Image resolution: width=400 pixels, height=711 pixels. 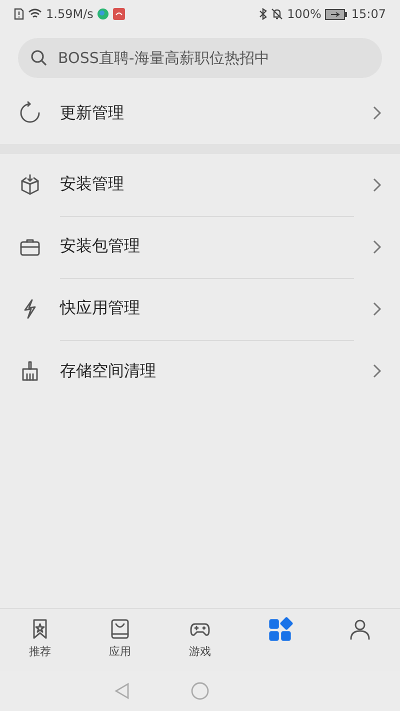 What do you see at coordinates (200, 640) in the screenshot?
I see `nav-tab: 游戏` at bounding box center [200, 640].